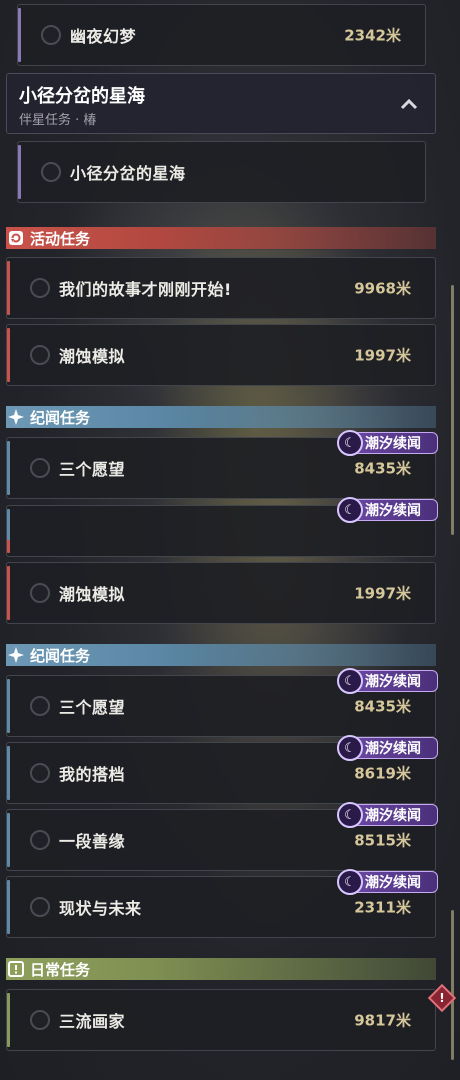  I want to click on companion-quest-title: 小径分岔的星海, so click(82, 96).